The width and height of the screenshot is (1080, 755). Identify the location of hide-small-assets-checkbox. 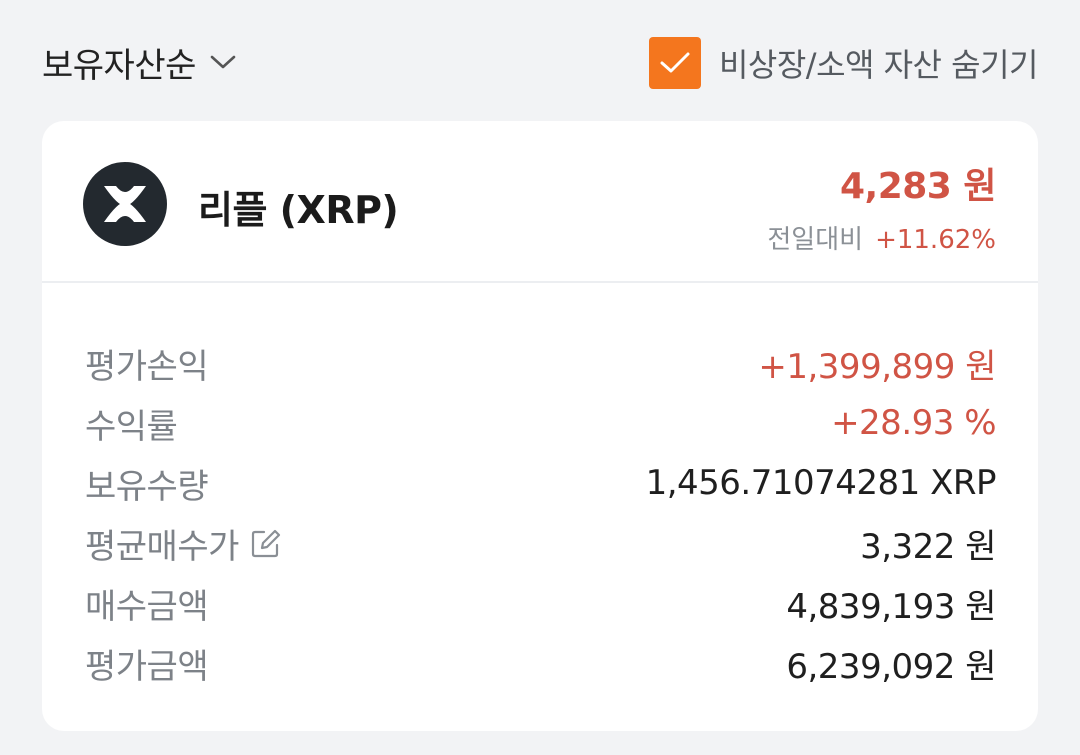
(674, 63).